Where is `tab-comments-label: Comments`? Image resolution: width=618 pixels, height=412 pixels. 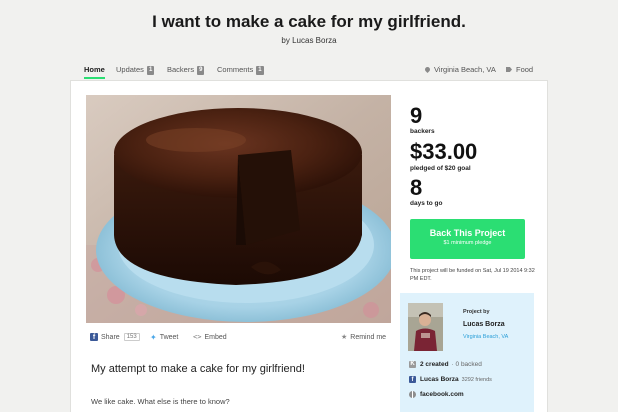 tab-comments-label: Comments is located at coordinates (235, 69).